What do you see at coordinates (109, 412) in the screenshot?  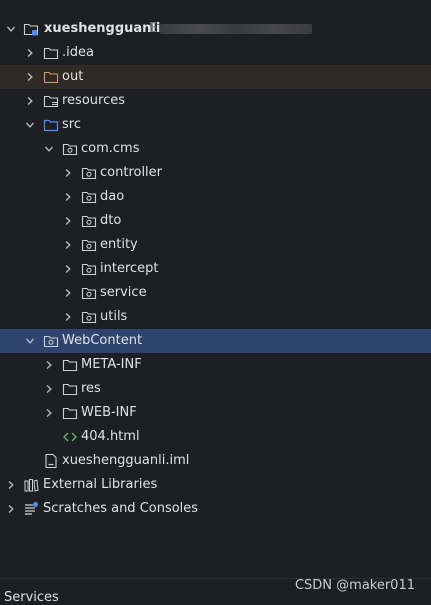 I see `tree-item-label: WEB-INF` at bounding box center [109, 412].